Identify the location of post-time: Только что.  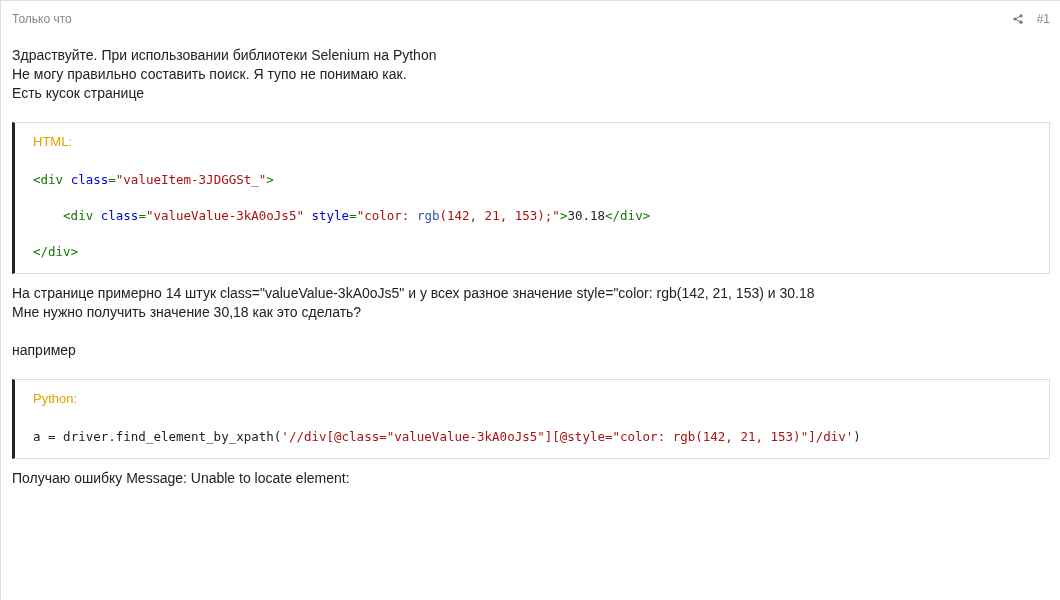
(42, 19).